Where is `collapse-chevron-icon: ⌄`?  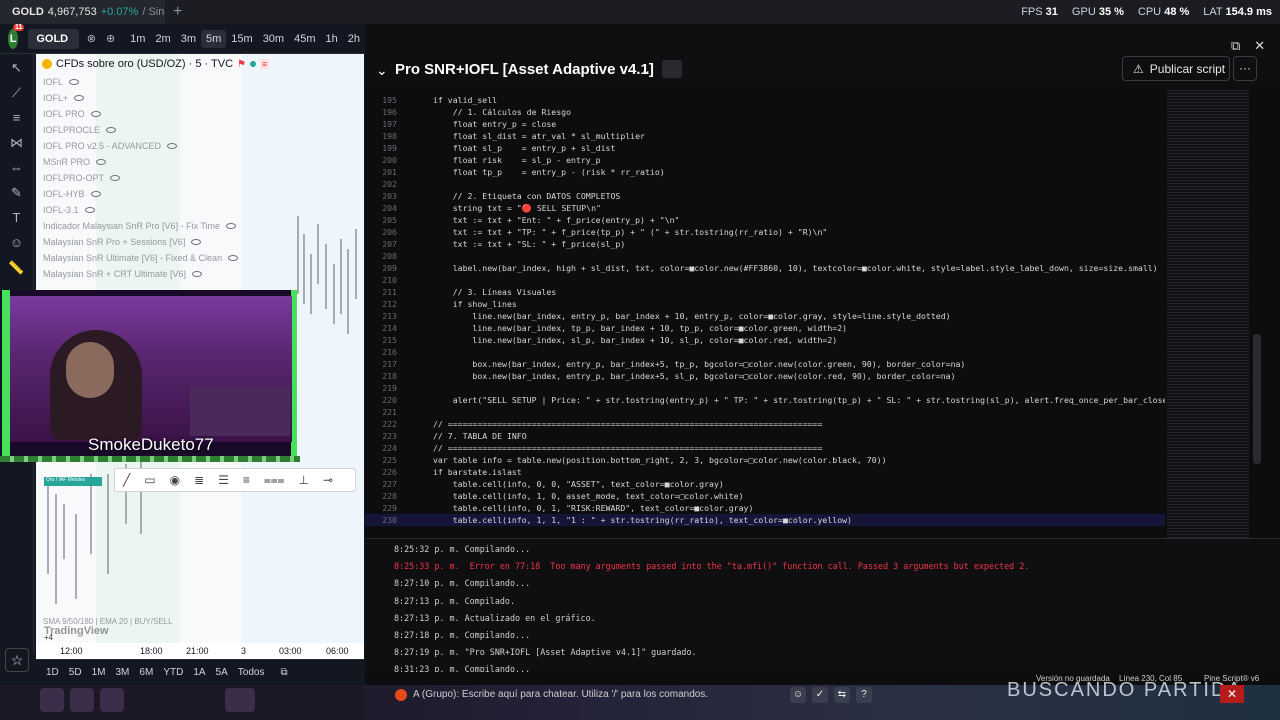 collapse-chevron-icon: ⌄ is located at coordinates (382, 70).